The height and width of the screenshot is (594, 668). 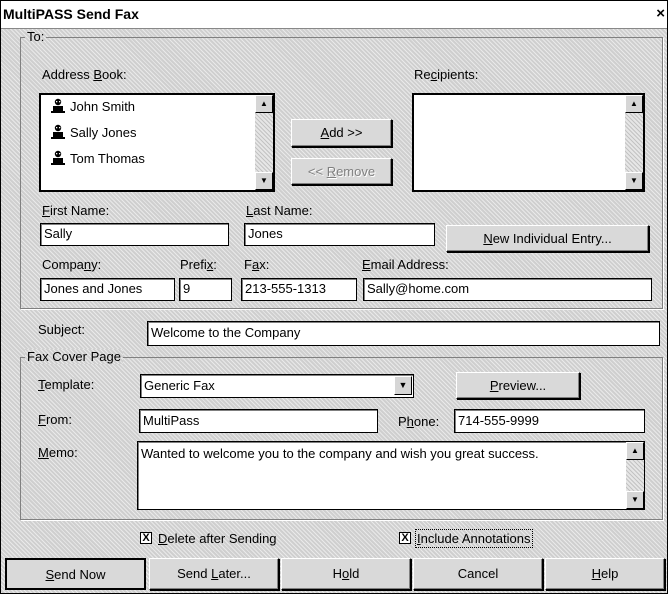 What do you see at coordinates (134, 234) in the screenshot?
I see `first-name-field: Sally` at bounding box center [134, 234].